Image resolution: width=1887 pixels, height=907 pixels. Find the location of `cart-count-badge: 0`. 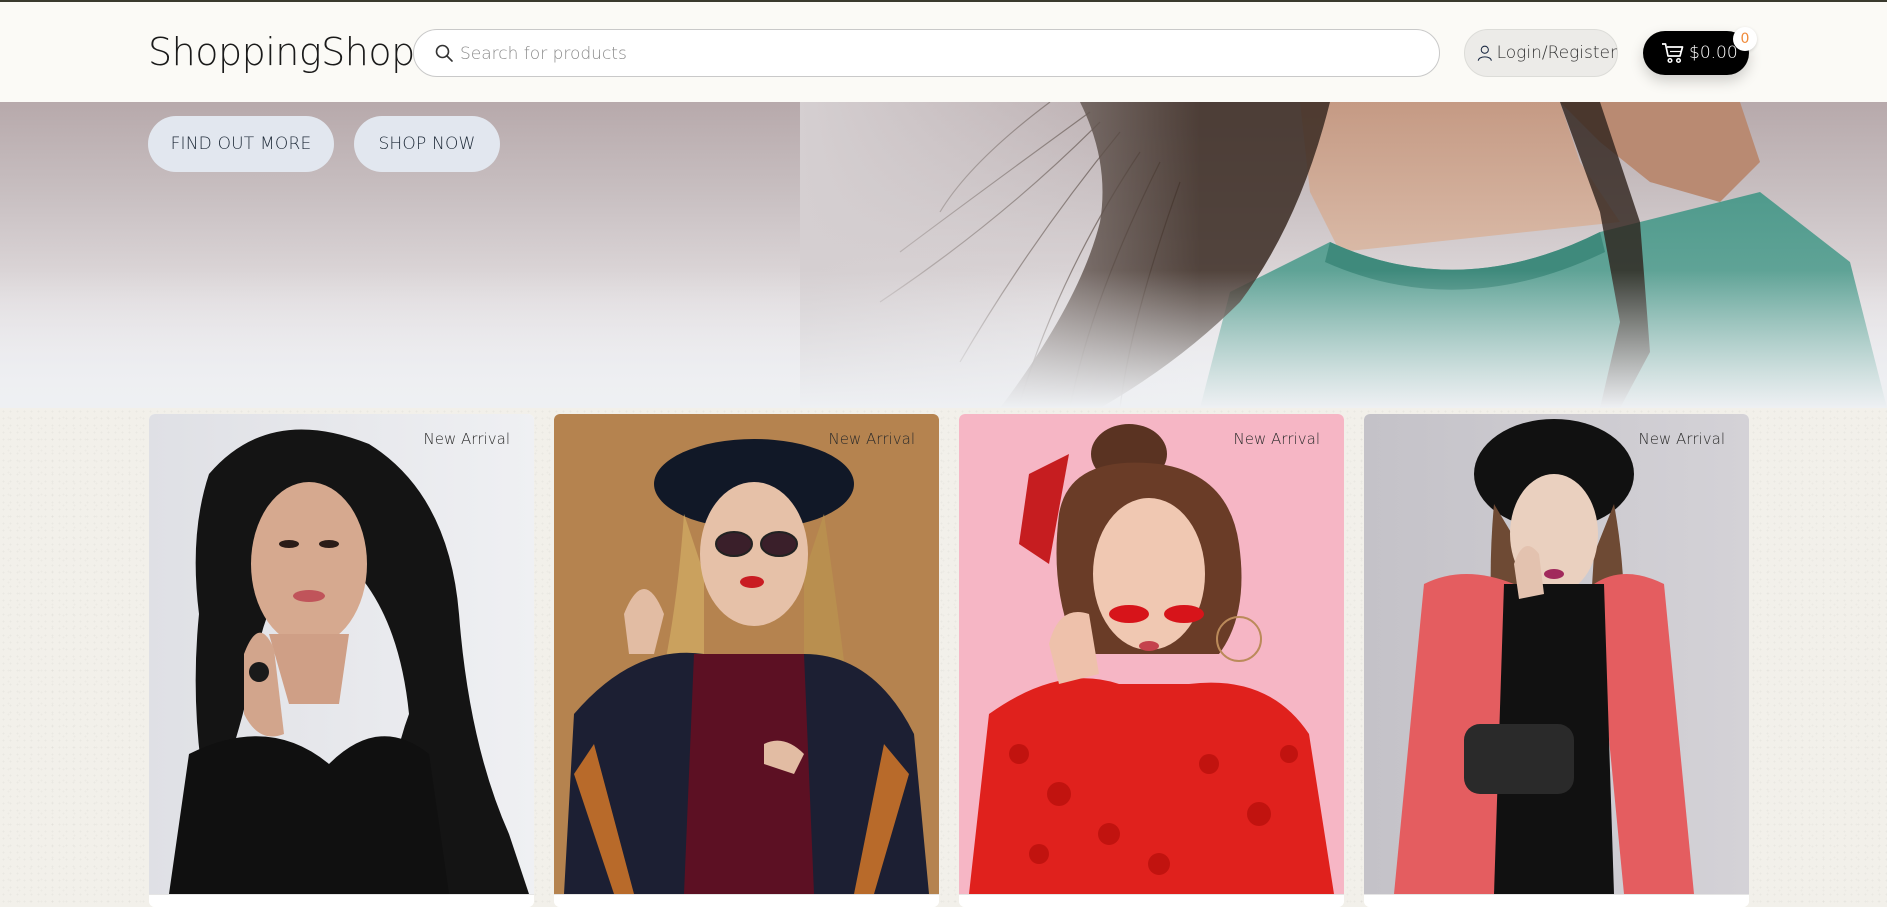

cart-count-badge: 0 is located at coordinates (1745, 39).